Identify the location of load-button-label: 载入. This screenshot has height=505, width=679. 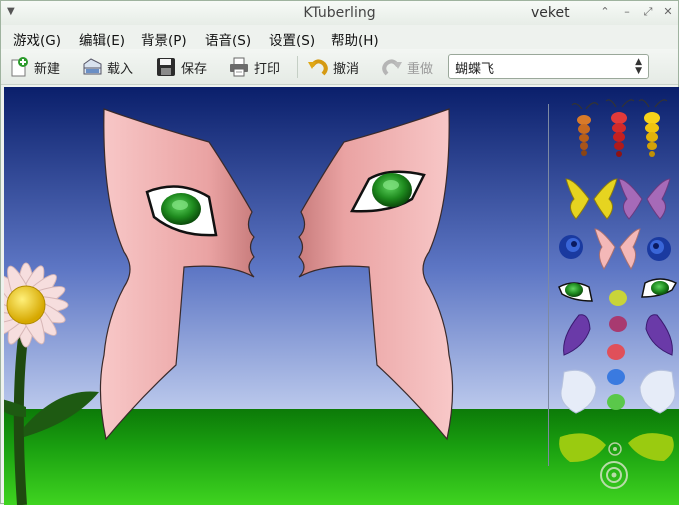
(120, 69).